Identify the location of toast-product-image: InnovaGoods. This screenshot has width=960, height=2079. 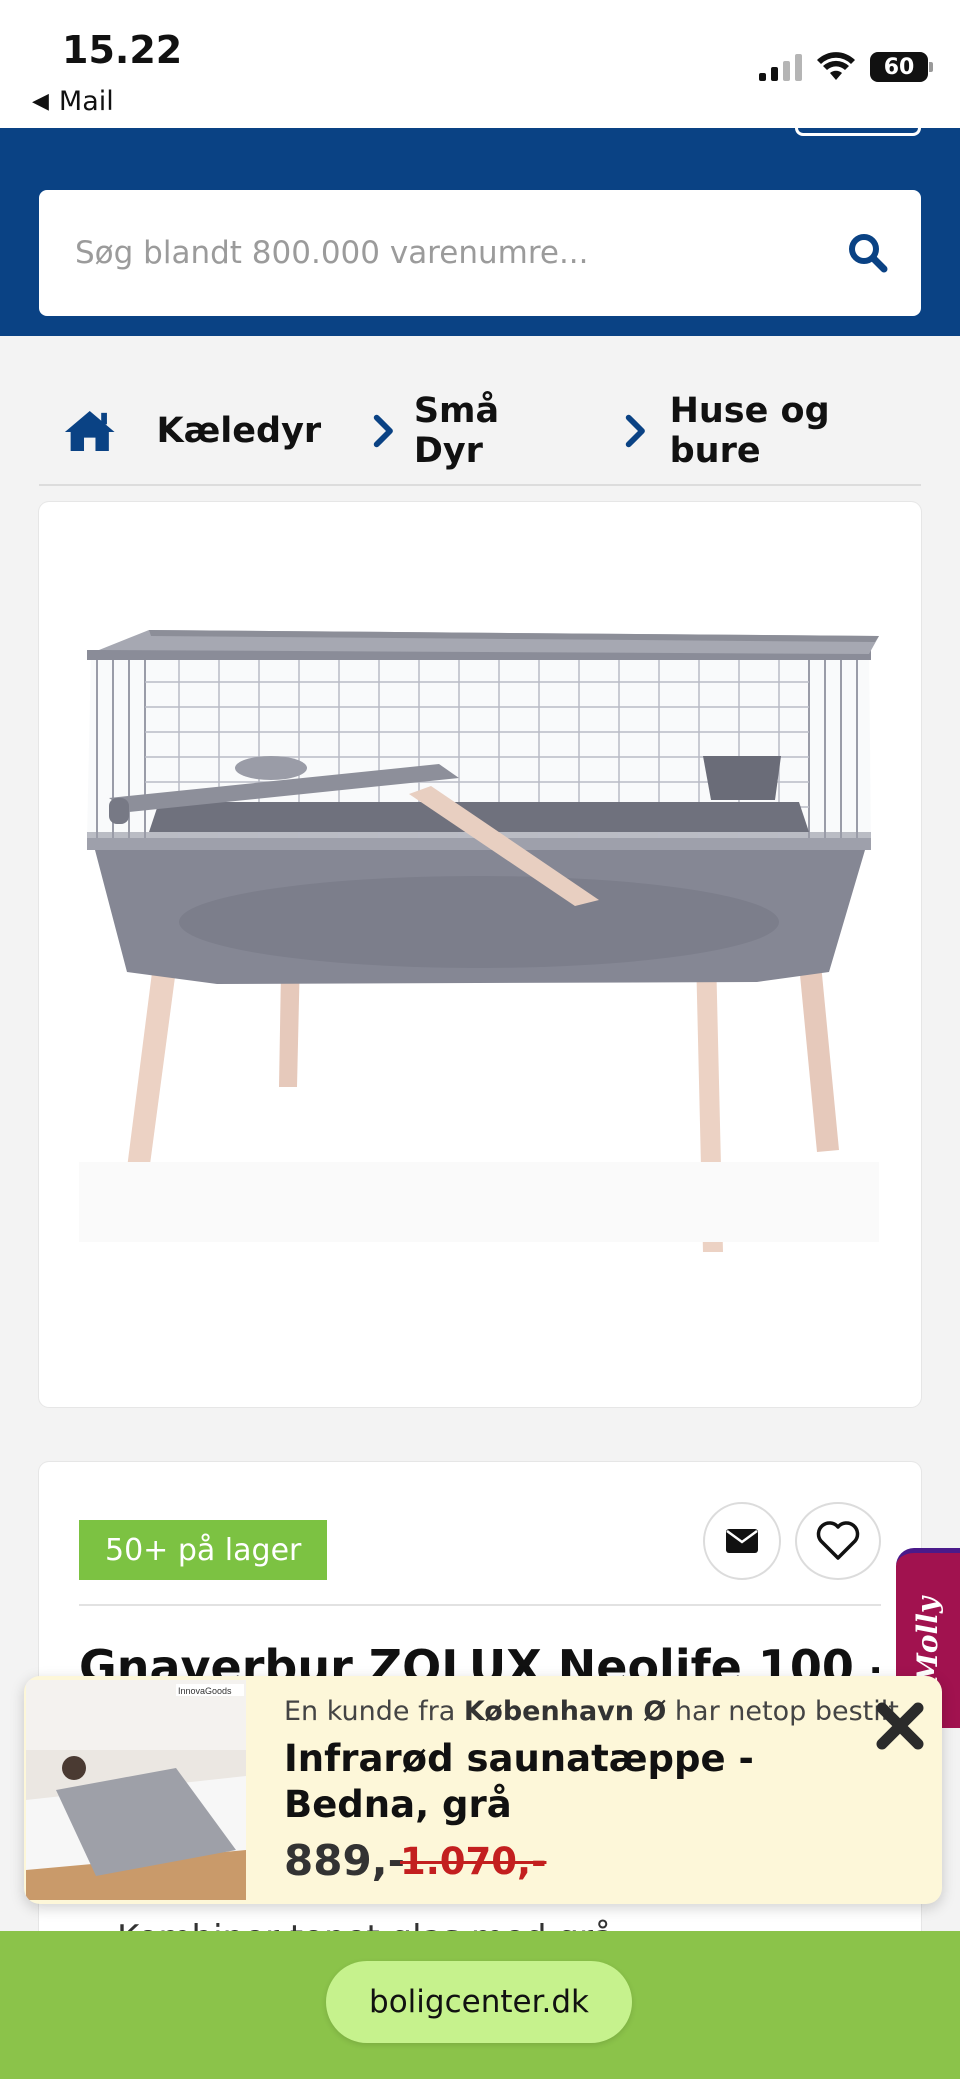
(136, 1790).